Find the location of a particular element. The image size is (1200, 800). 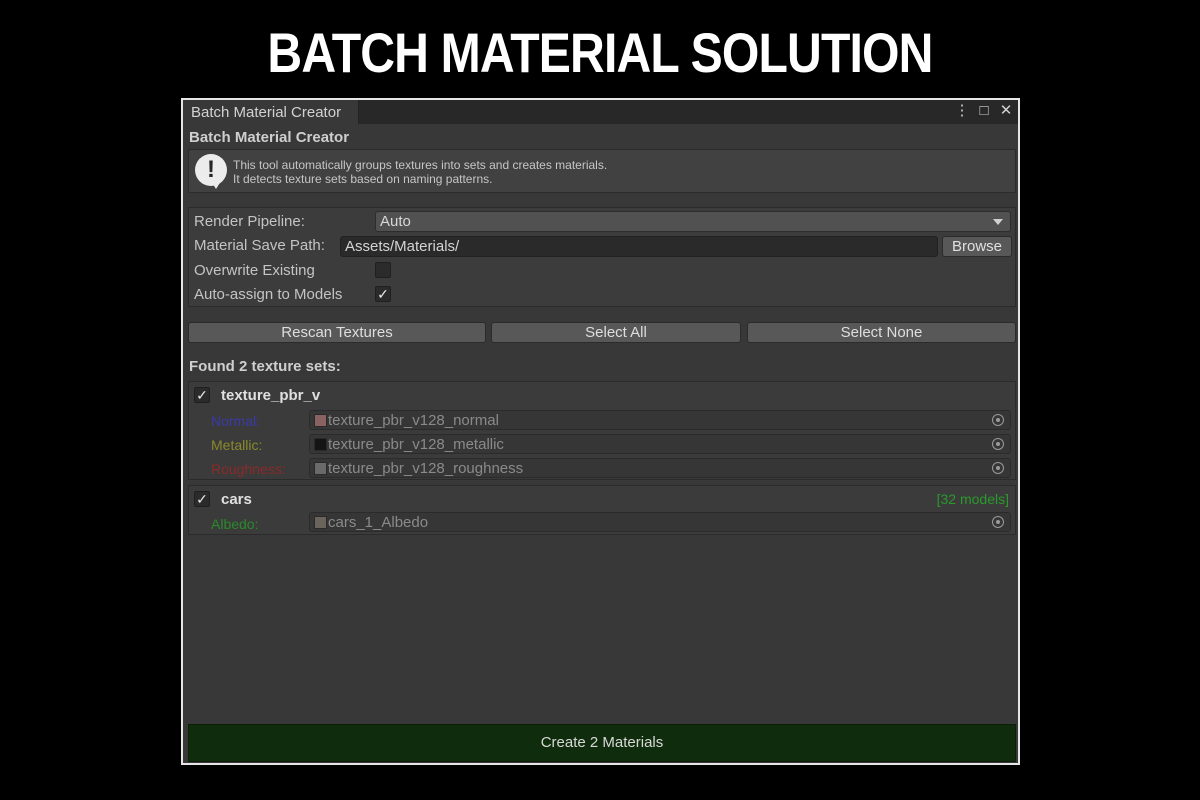

select-all-button: Select All is located at coordinates (616, 332).